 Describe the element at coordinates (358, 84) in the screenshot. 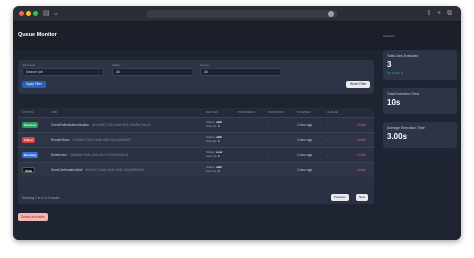

I see `reset-filter-button: Reset Filter` at that location.